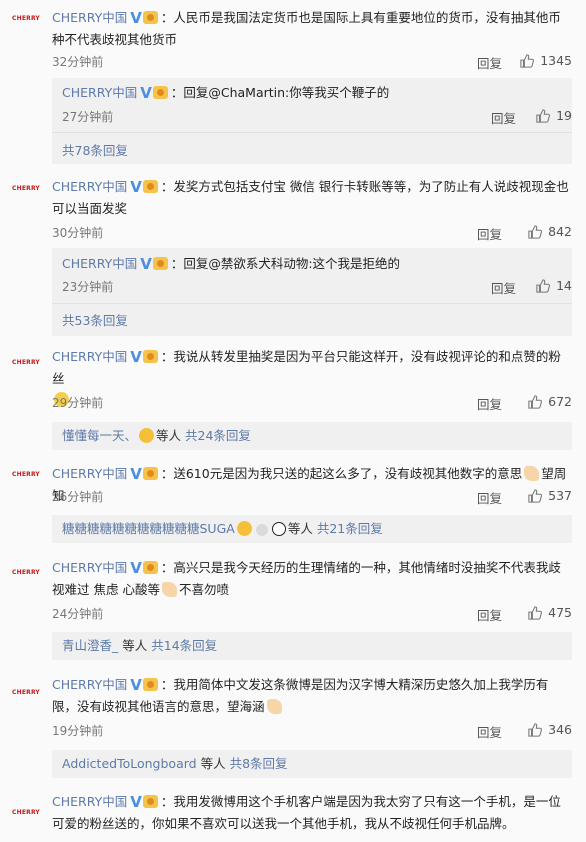  Describe the element at coordinates (78, 403) in the screenshot. I see `timestamp: 29分钟前` at that location.